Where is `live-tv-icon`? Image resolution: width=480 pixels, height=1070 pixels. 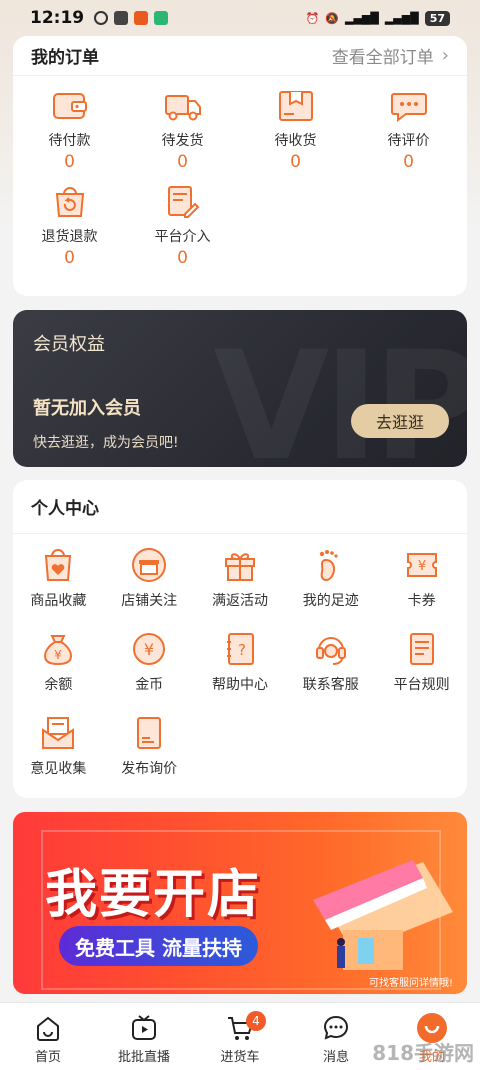 live-tv-icon is located at coordinates (144, 1027).